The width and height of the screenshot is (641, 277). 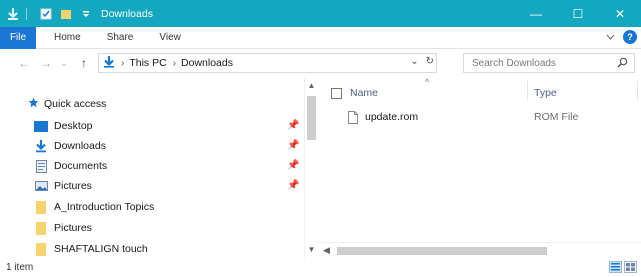 I want to click on sidebar-item-label: Documents, so click(x=81, y=166).